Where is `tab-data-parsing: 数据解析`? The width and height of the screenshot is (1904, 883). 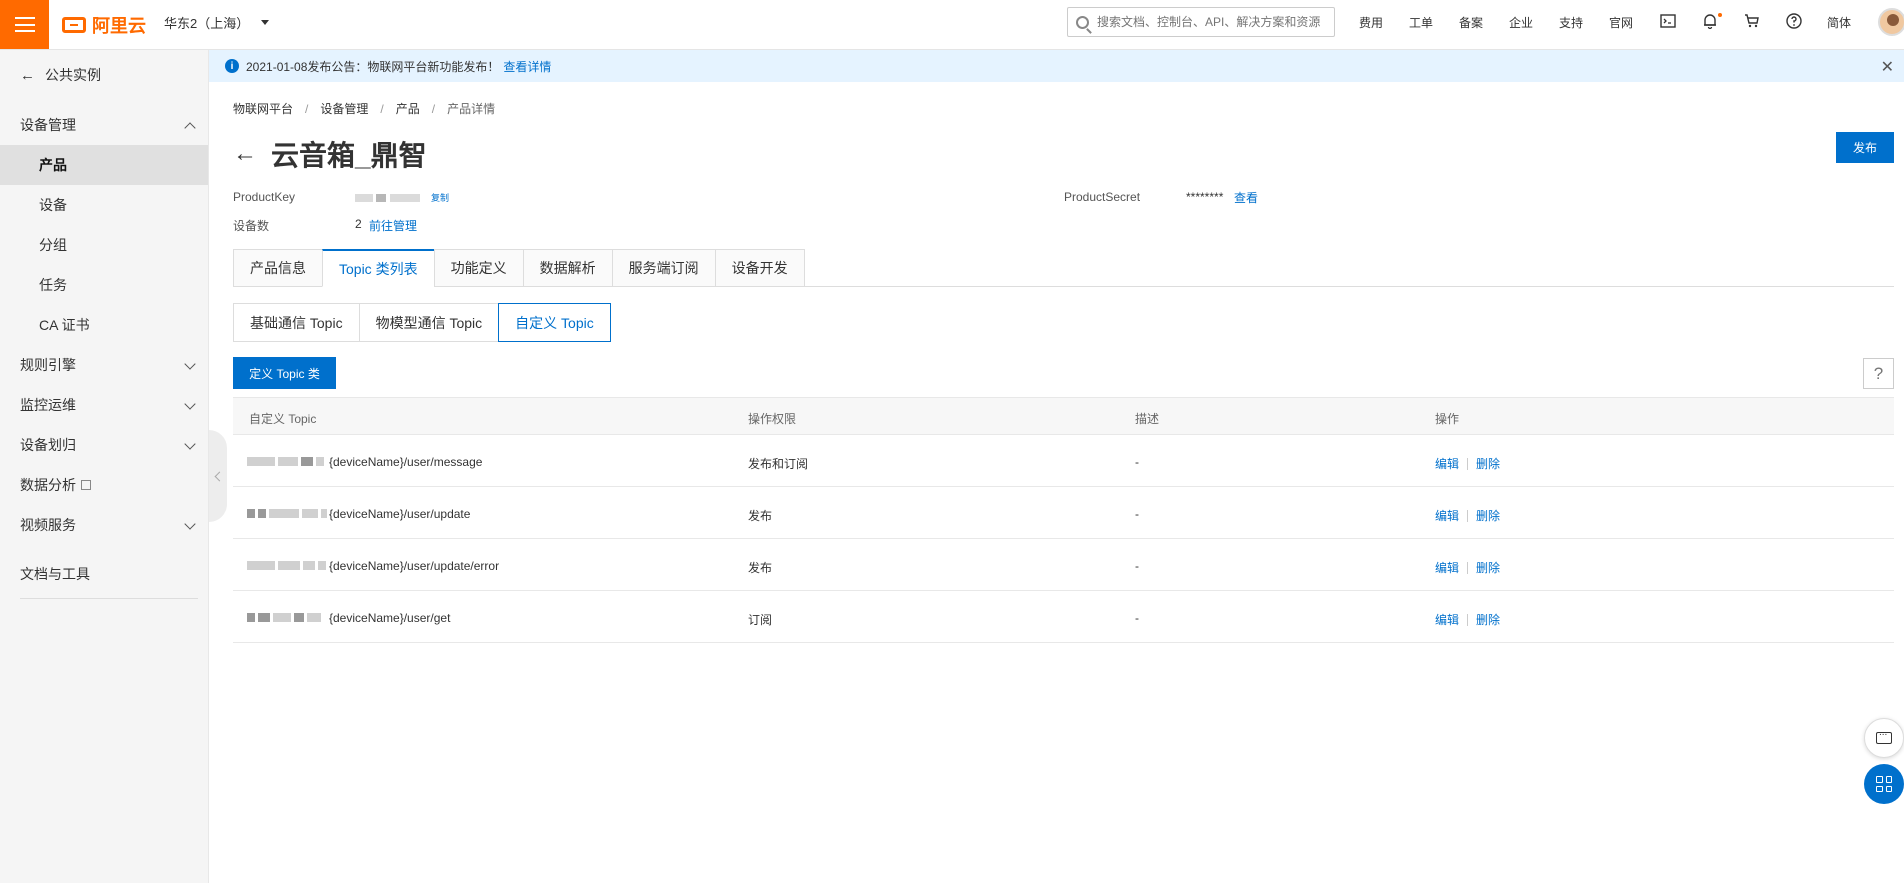
tab-data-parsing: 数据解析 is located at coordinates (567, 268).